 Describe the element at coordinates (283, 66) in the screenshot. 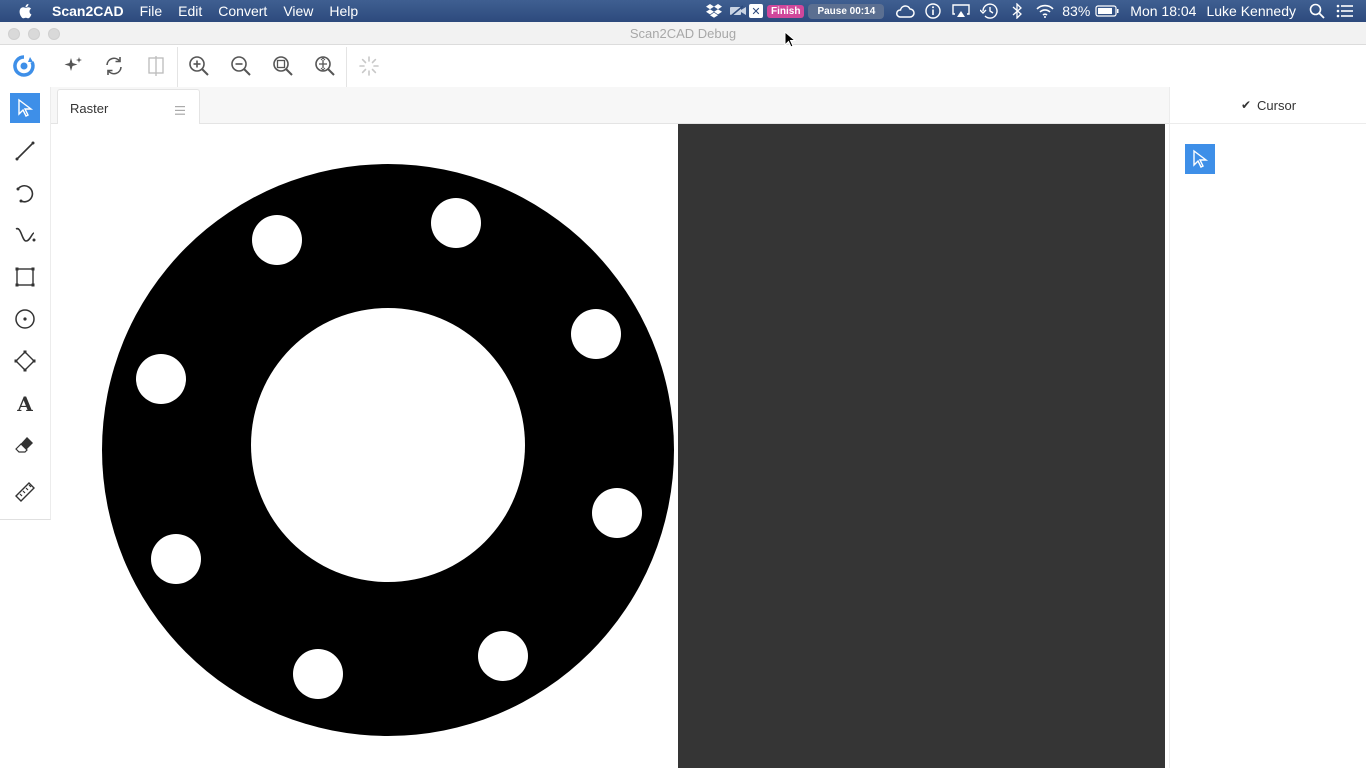

I see `zoom-fit-icon` at that location.